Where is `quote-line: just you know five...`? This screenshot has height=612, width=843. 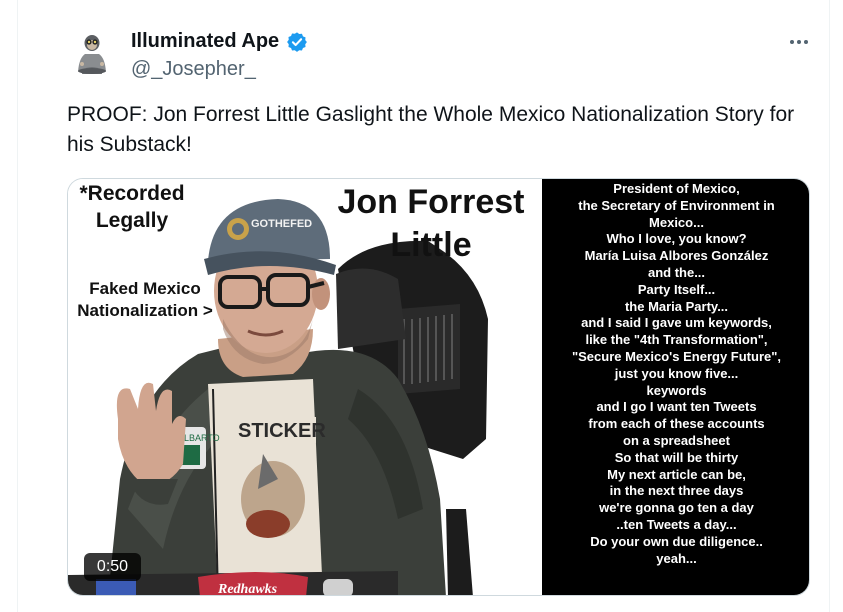
quote-line: just you know five... is located at coordinates (676, 373).